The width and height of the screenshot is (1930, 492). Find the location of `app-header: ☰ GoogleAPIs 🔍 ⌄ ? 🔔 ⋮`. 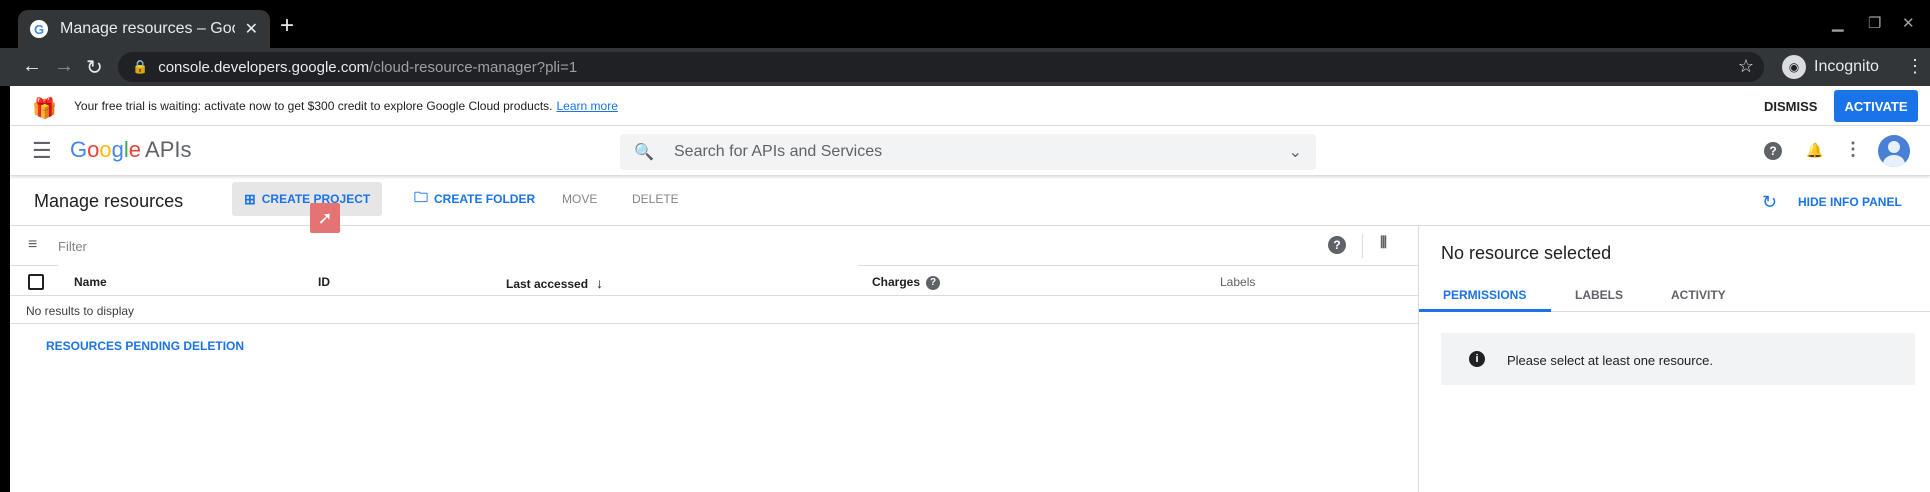

app-header: ☰ GoogleAPIs 🔍 ⌄ ? 🔔 ⋮ is located at coordinates (970, 151).